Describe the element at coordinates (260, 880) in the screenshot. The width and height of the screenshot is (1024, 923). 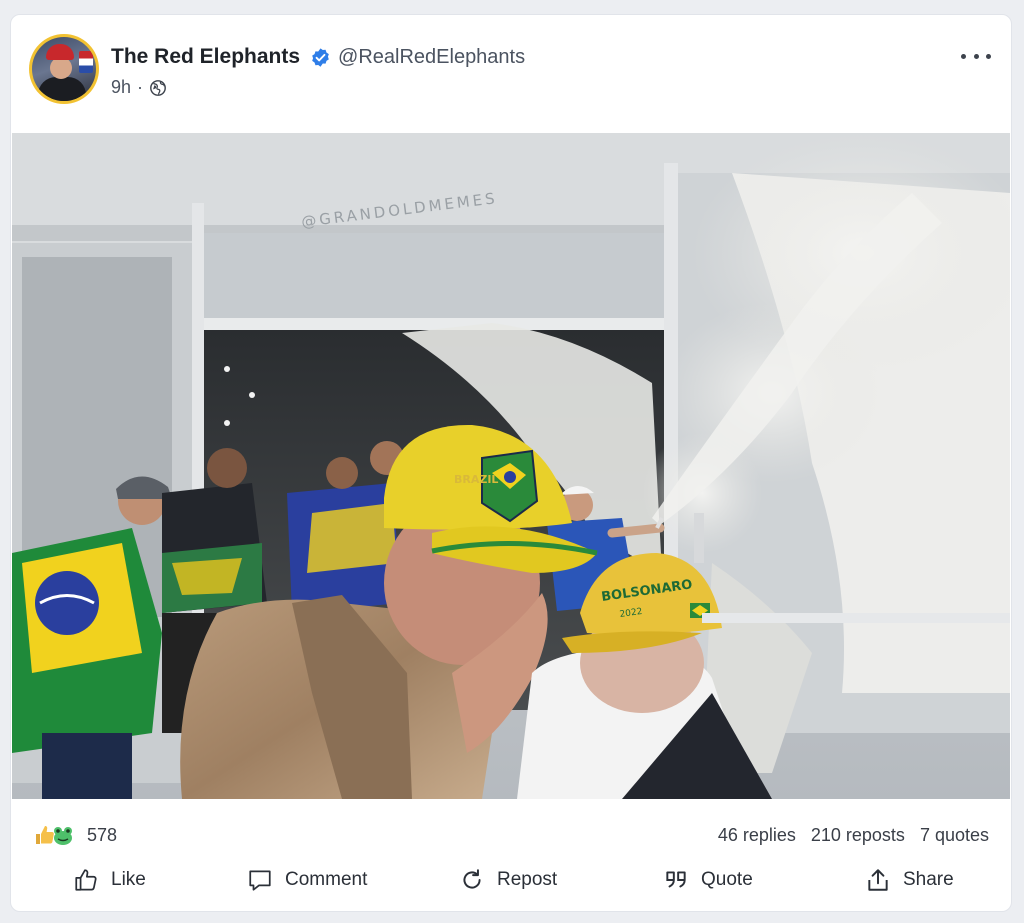
I see `comment-icon` at that location.